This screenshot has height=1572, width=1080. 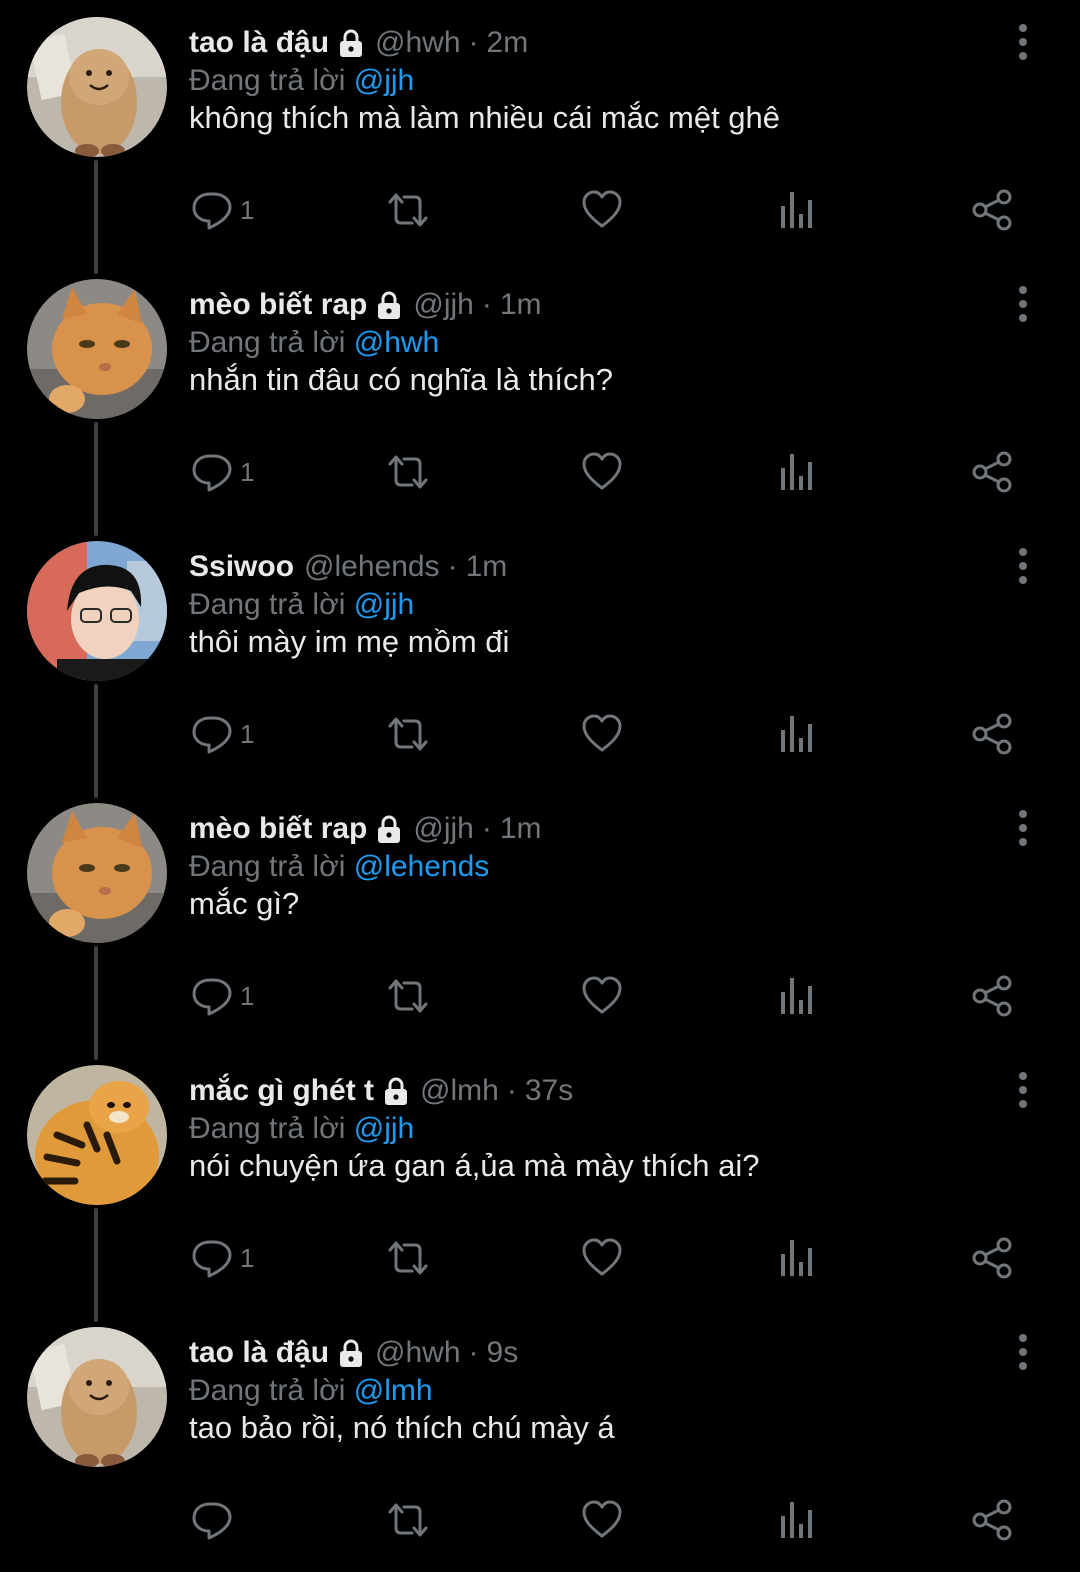 I want to click on reply-target-link: @lehends, so click(x=422, y=866).